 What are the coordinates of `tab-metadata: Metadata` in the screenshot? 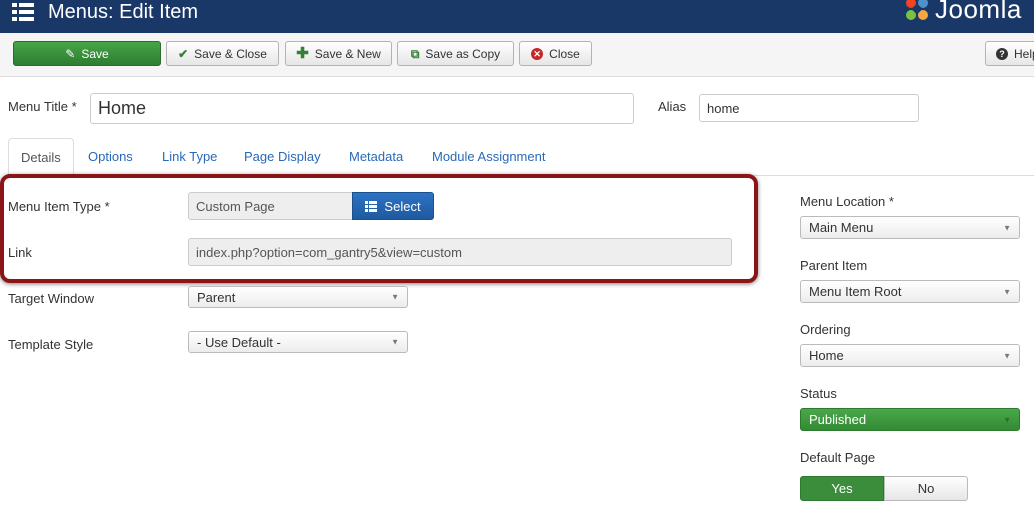 It's located at (376, 157).